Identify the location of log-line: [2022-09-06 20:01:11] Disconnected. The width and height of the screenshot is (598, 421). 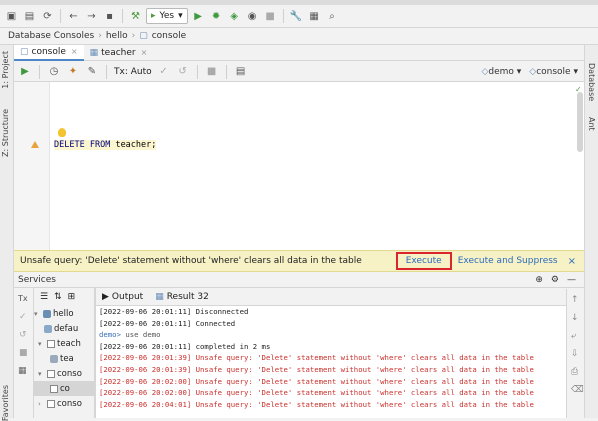
(174, 311).